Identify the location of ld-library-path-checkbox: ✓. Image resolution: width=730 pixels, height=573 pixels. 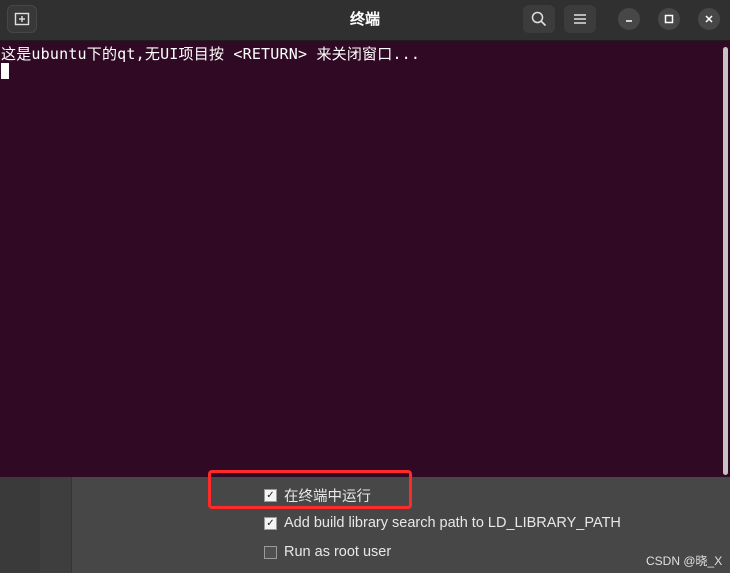
(270, 523).